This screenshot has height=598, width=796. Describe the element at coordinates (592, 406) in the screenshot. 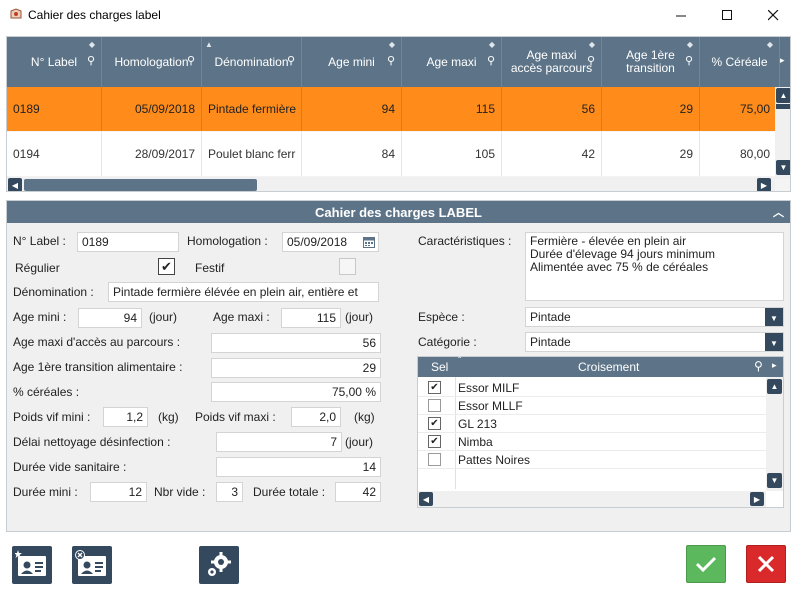

I see `list-item: Essor MLLF` at that location.